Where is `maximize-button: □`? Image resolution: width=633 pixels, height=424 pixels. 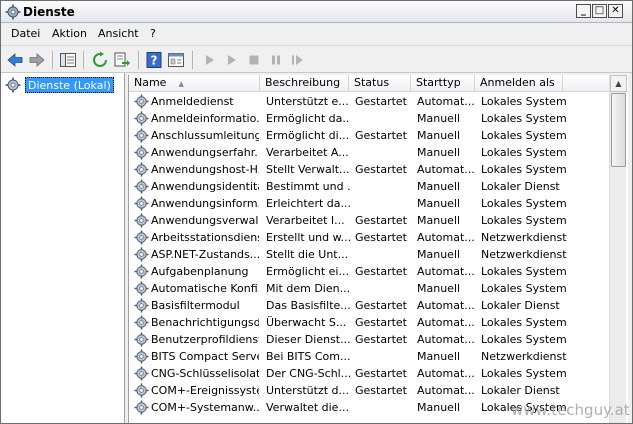 maximize-button: □ is located at coordinates (599, 11).